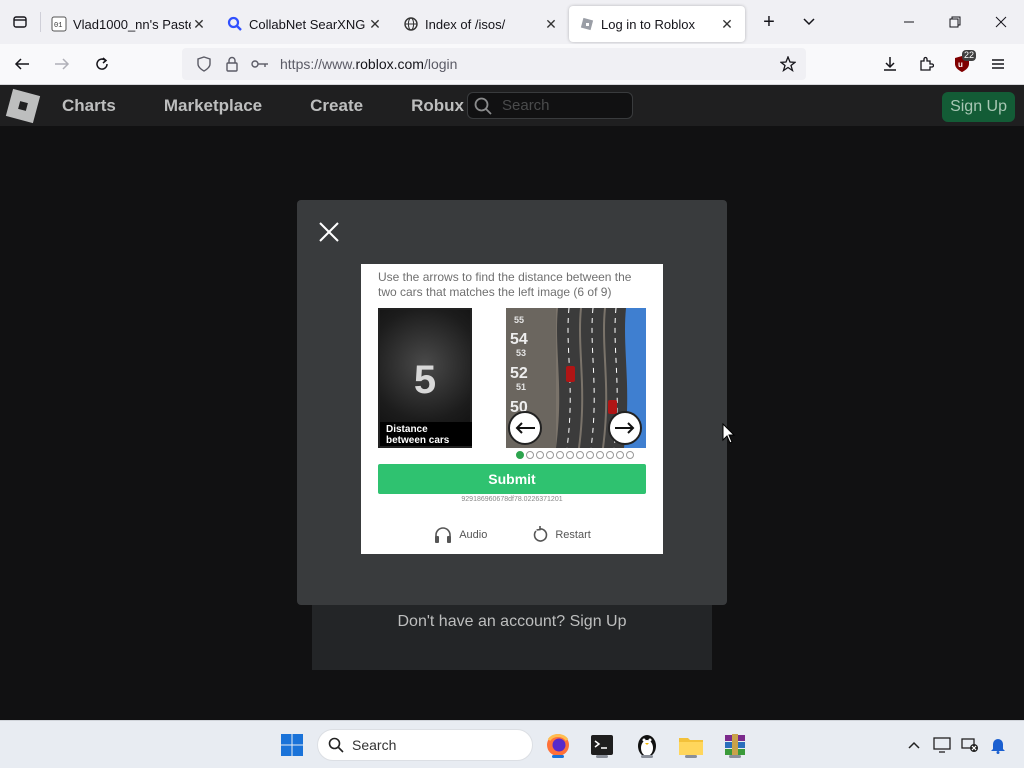  What do you see at coordinates (437, 106) in the screenshot?
I see `nav-robux: Robux` at bounding box center [437, 106].